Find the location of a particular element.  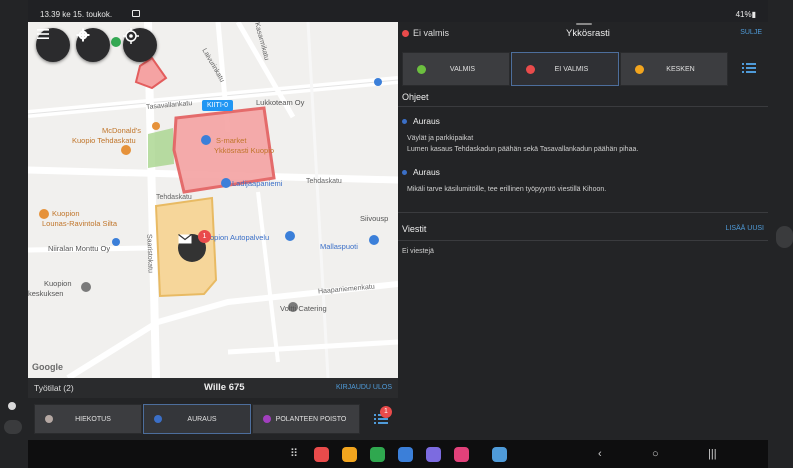

side-button-right is located at coordinates (784, 237).